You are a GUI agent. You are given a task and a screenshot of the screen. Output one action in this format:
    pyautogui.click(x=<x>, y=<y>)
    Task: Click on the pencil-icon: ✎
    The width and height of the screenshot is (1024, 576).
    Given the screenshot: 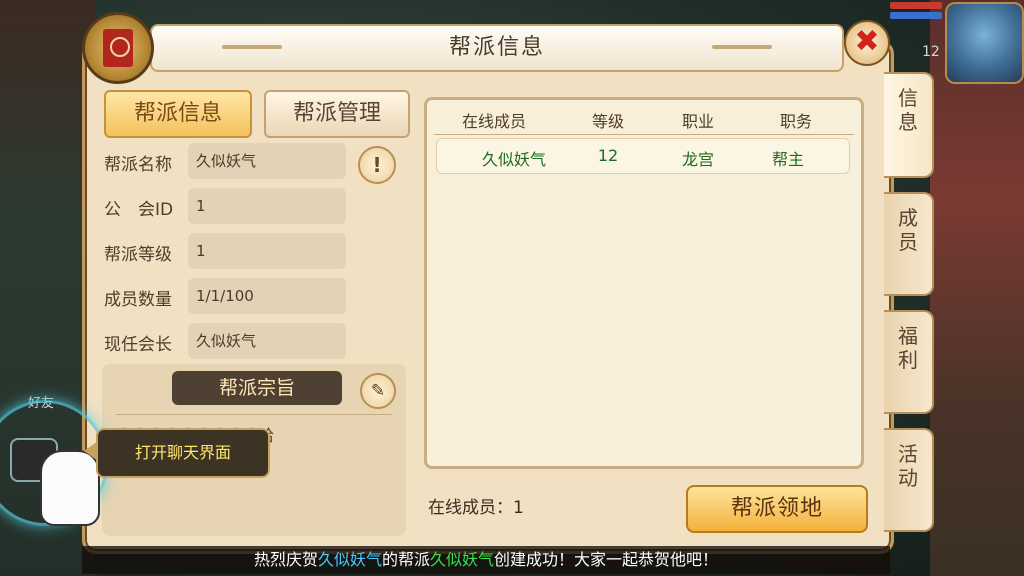 What is the action you would take?
    pyautogui.click(x=378, y=391)
    